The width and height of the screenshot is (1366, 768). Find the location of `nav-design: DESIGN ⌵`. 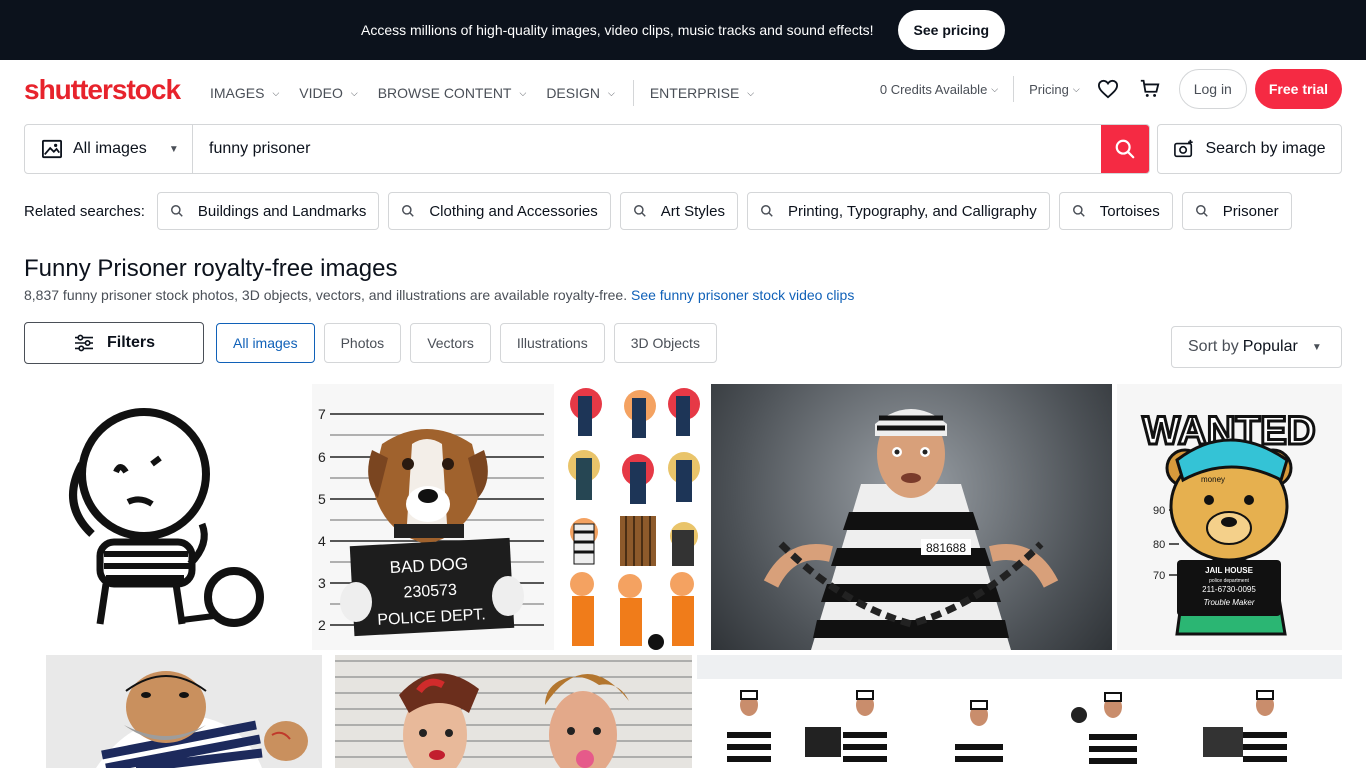

nav-design: DESIGN ⌵ is located at coordinates (580, 93).